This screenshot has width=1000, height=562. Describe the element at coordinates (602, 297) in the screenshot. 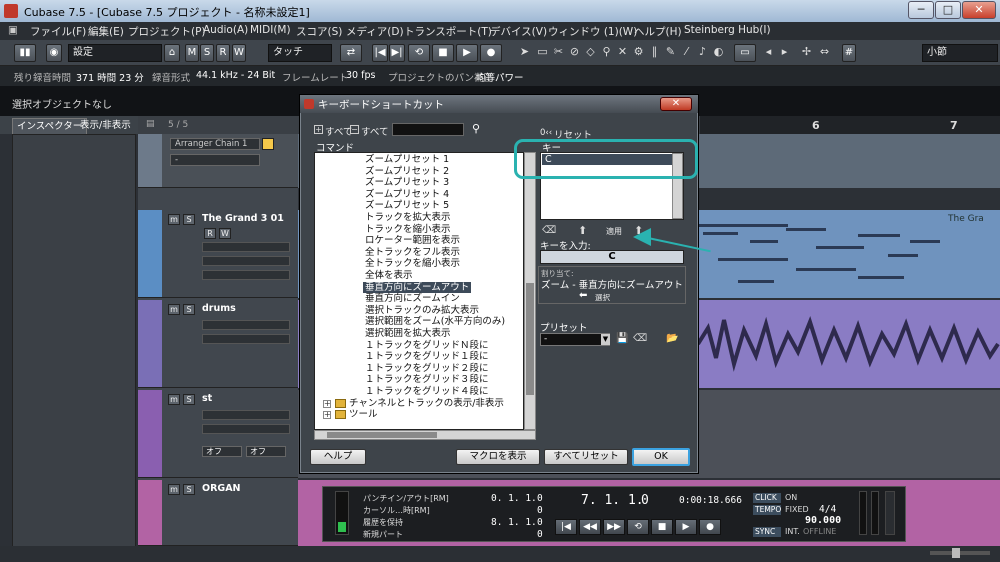

I see `select-label: 選択` at that location.